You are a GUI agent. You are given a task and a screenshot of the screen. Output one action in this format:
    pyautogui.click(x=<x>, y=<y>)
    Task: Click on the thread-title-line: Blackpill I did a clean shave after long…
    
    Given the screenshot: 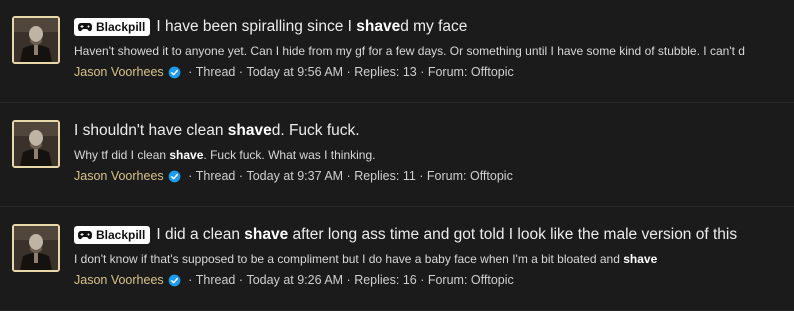 What is the action you would take?
    pyautogui.click(x=434, y=235)
    